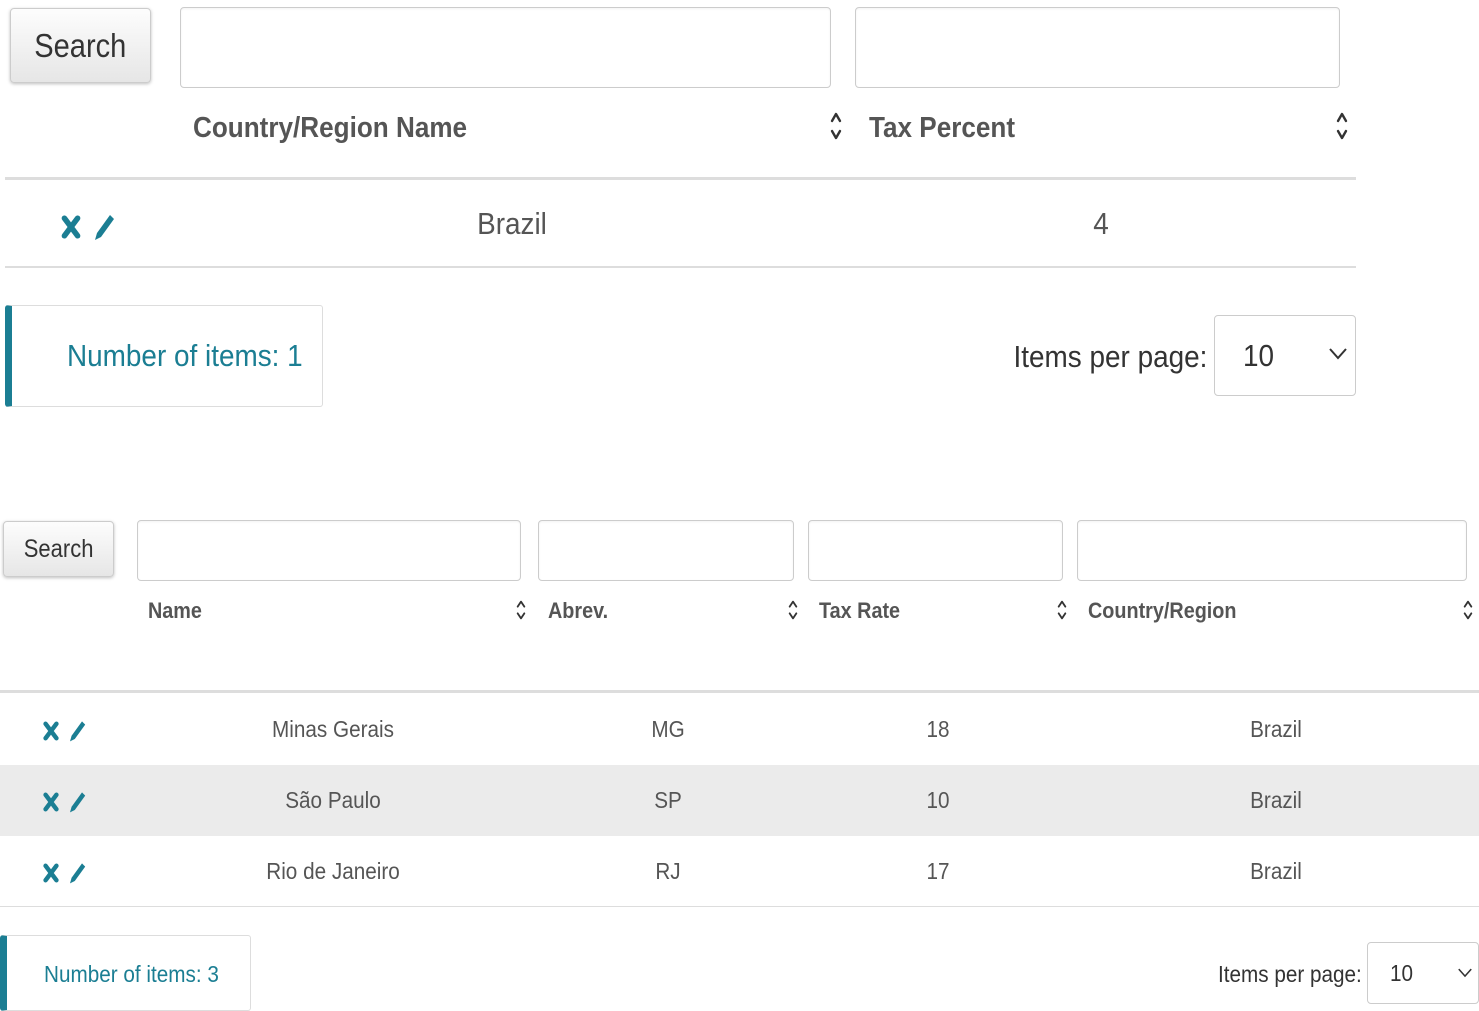  Describe the element at coordinates (1272, 550) in the screenshot. I see `country-region-filter-input` at that location.